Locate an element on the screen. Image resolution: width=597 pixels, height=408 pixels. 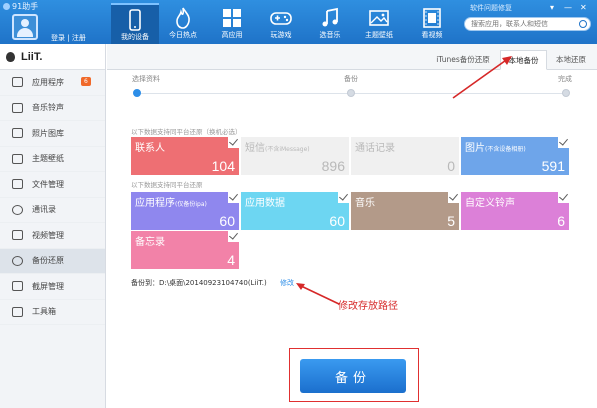
tile-count: 896 is located at coordinates (333, 166).